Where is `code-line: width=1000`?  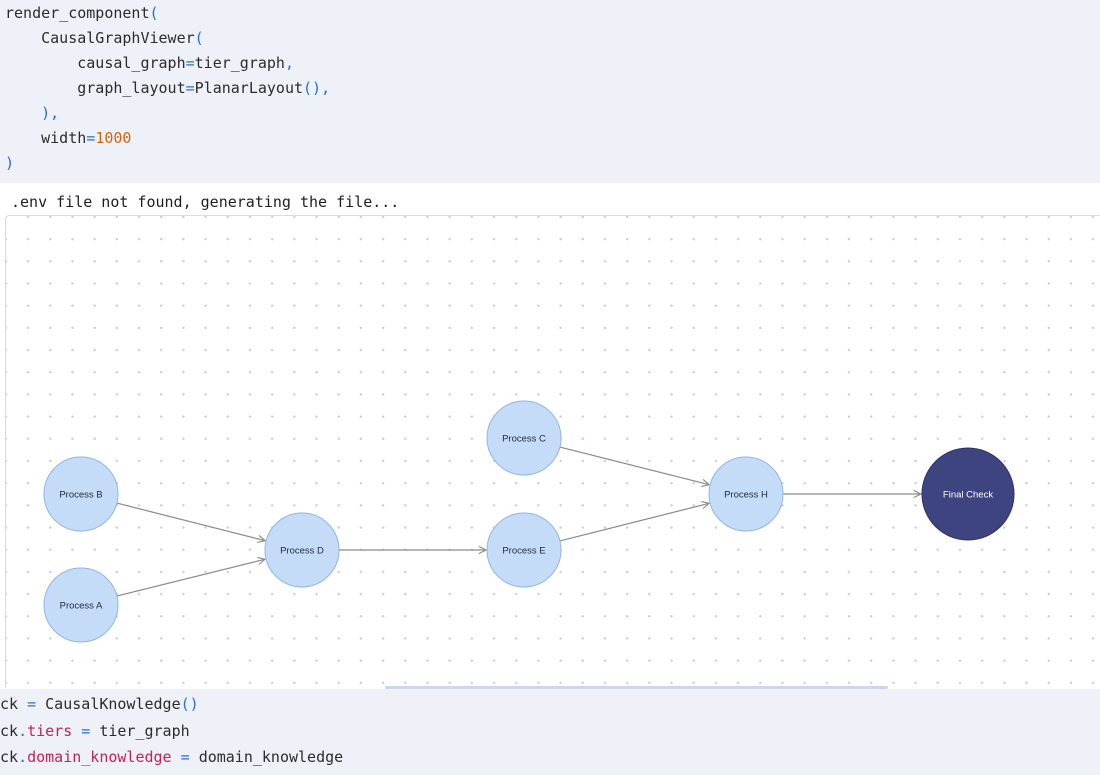 code-line: width=1000 is located at coordinates (550, 138).